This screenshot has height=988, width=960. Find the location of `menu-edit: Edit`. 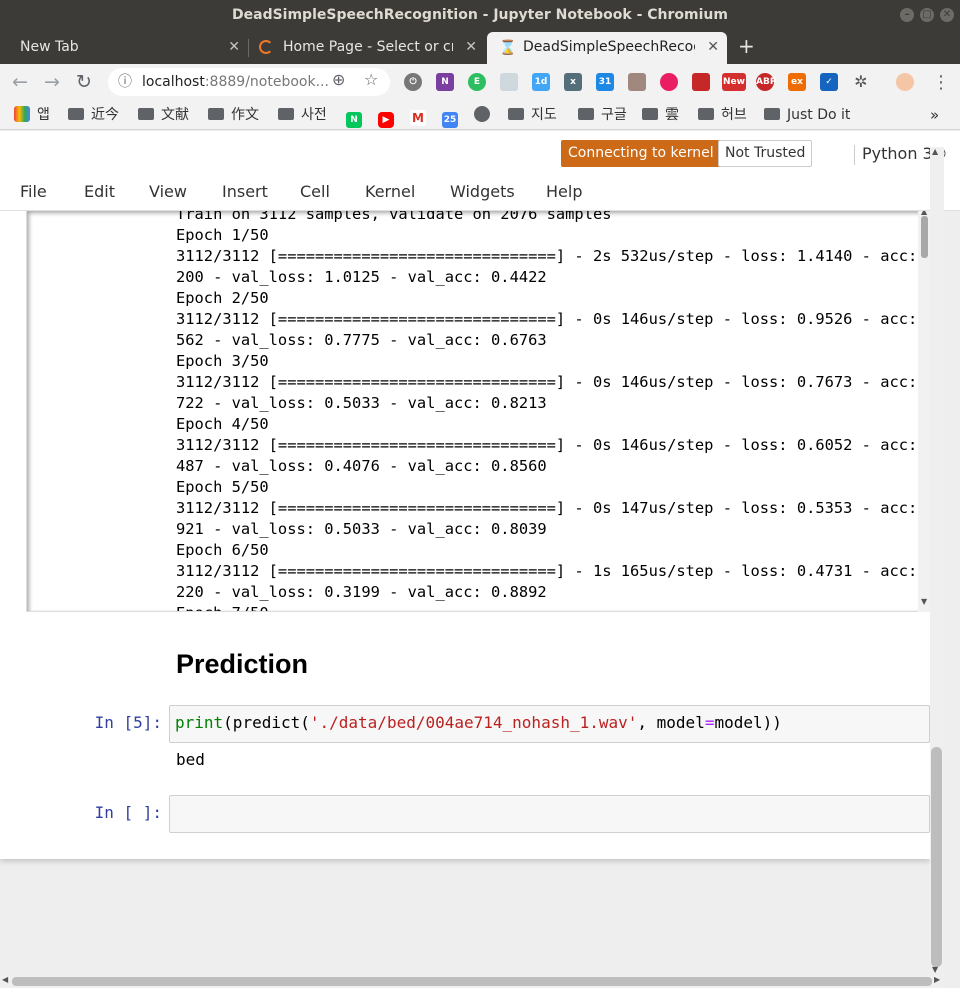

menu-edit: Edit is located at coordinates (99, 192).